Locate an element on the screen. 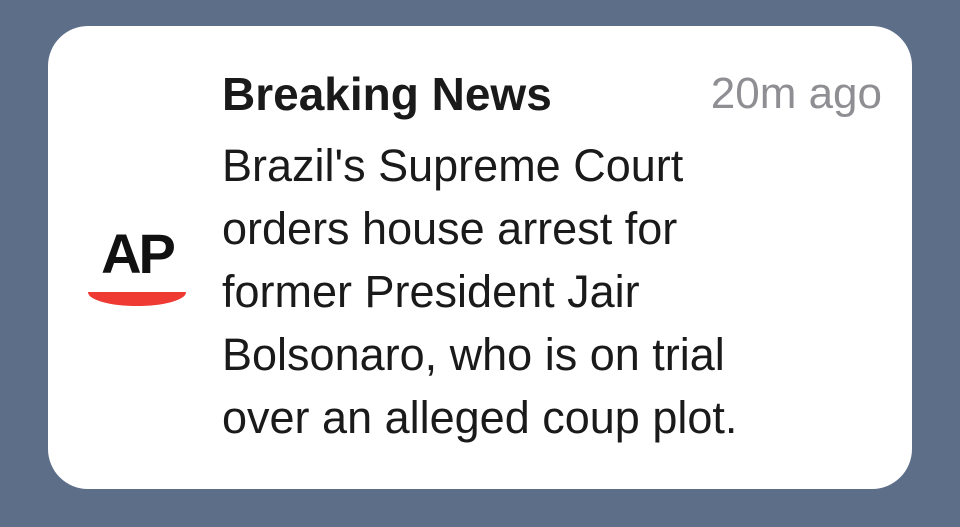  body-line: Bolsonaro, who is on trial is located at coordinates (473, 354).